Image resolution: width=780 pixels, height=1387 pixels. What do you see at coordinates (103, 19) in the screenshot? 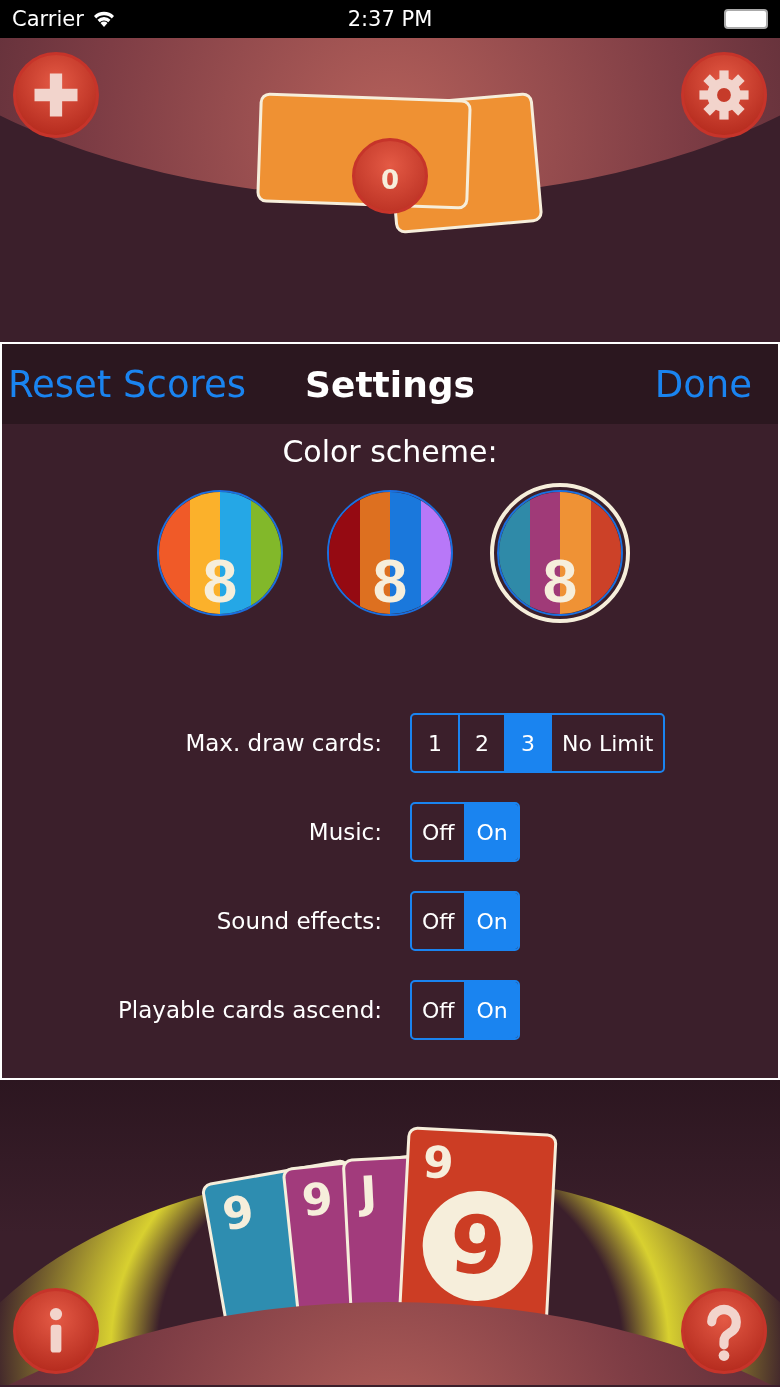
I see `wifi-icon` at bounding box center [103, 19].